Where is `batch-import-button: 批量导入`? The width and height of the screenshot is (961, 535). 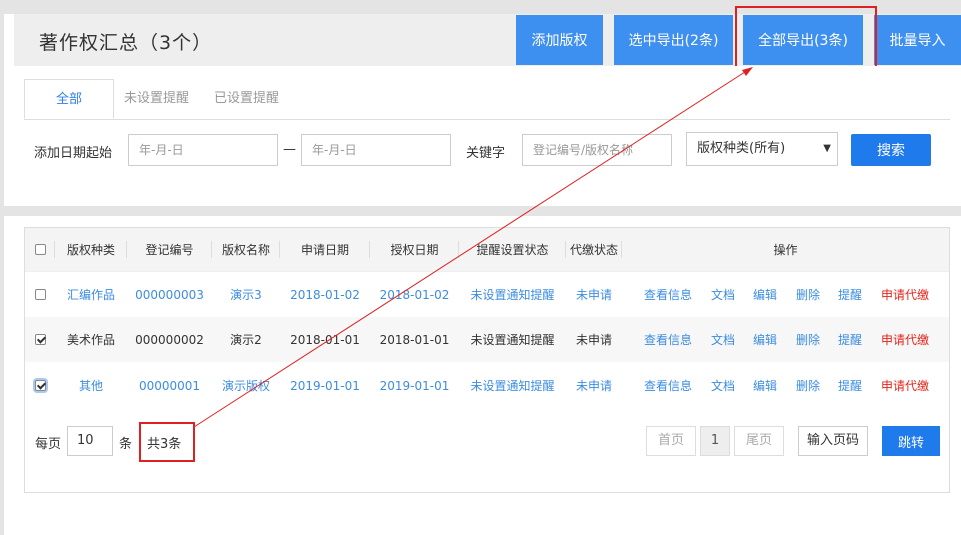
batch-import-button: 批量导入 is located at coordinates (917, 40).